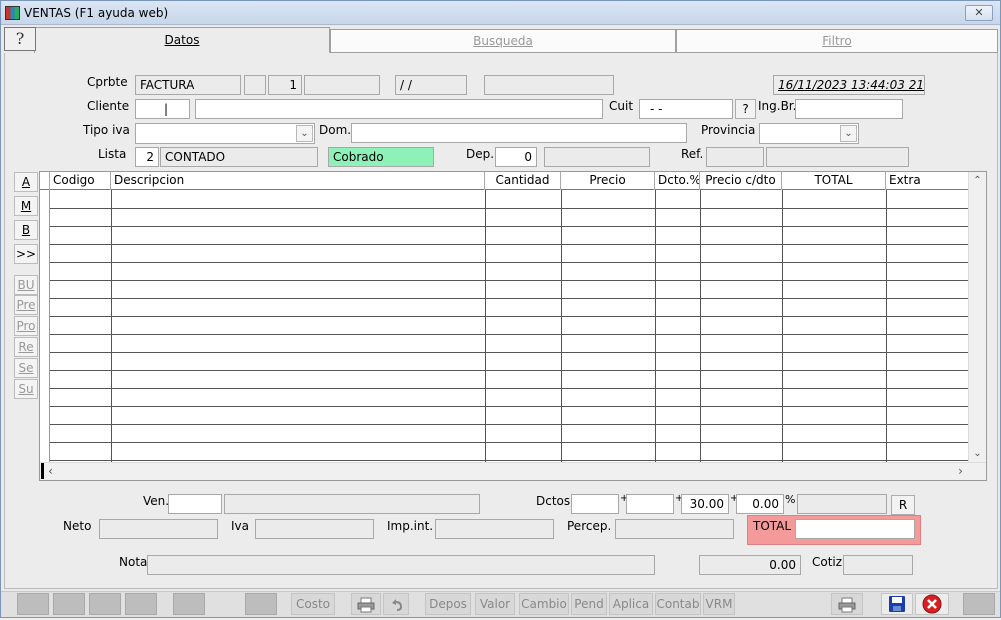 Image resolution: width=1001 pixels, height=620 pixels. What do you see at coordinates (335, 130) in the screenshot?
I see `dom-label: Dom.` at bounding box center [335, 130].